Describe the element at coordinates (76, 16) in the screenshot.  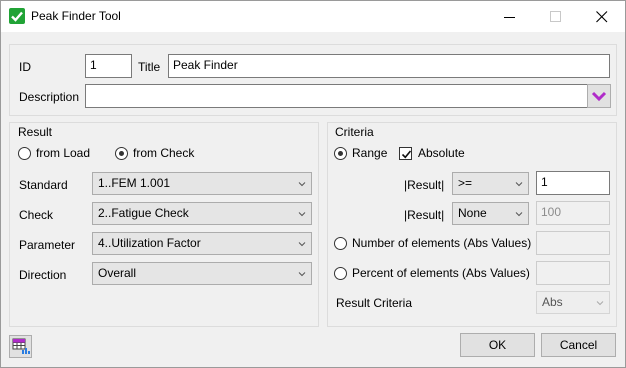
I see `window-title: Peak Finder Tool` at that location.